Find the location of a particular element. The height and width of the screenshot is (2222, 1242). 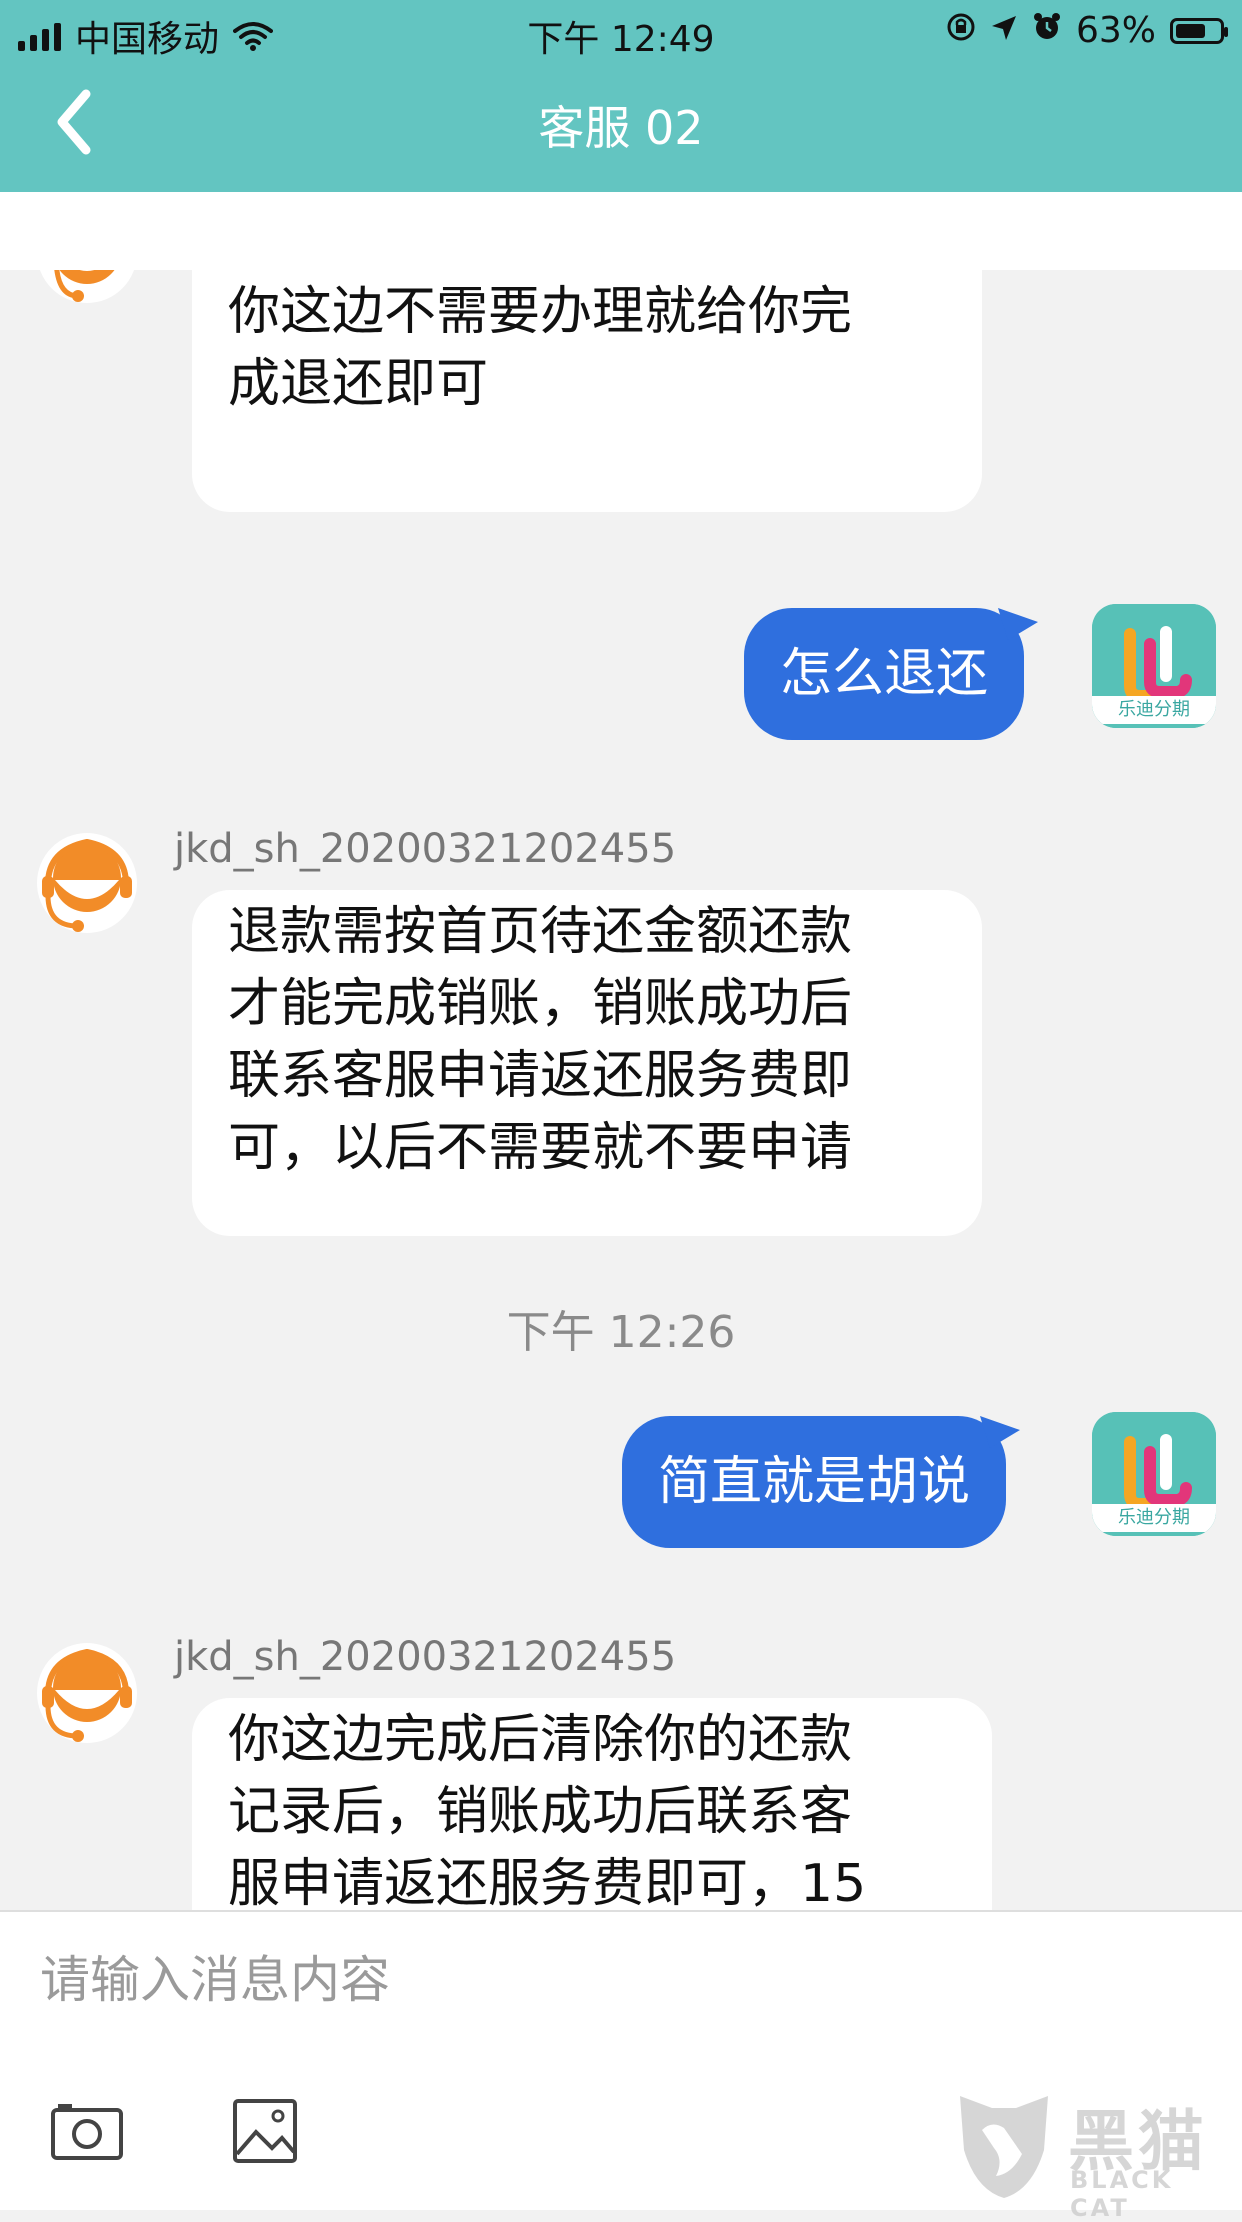

chat-header: 客服 02 is located at coordinates (621, 127).